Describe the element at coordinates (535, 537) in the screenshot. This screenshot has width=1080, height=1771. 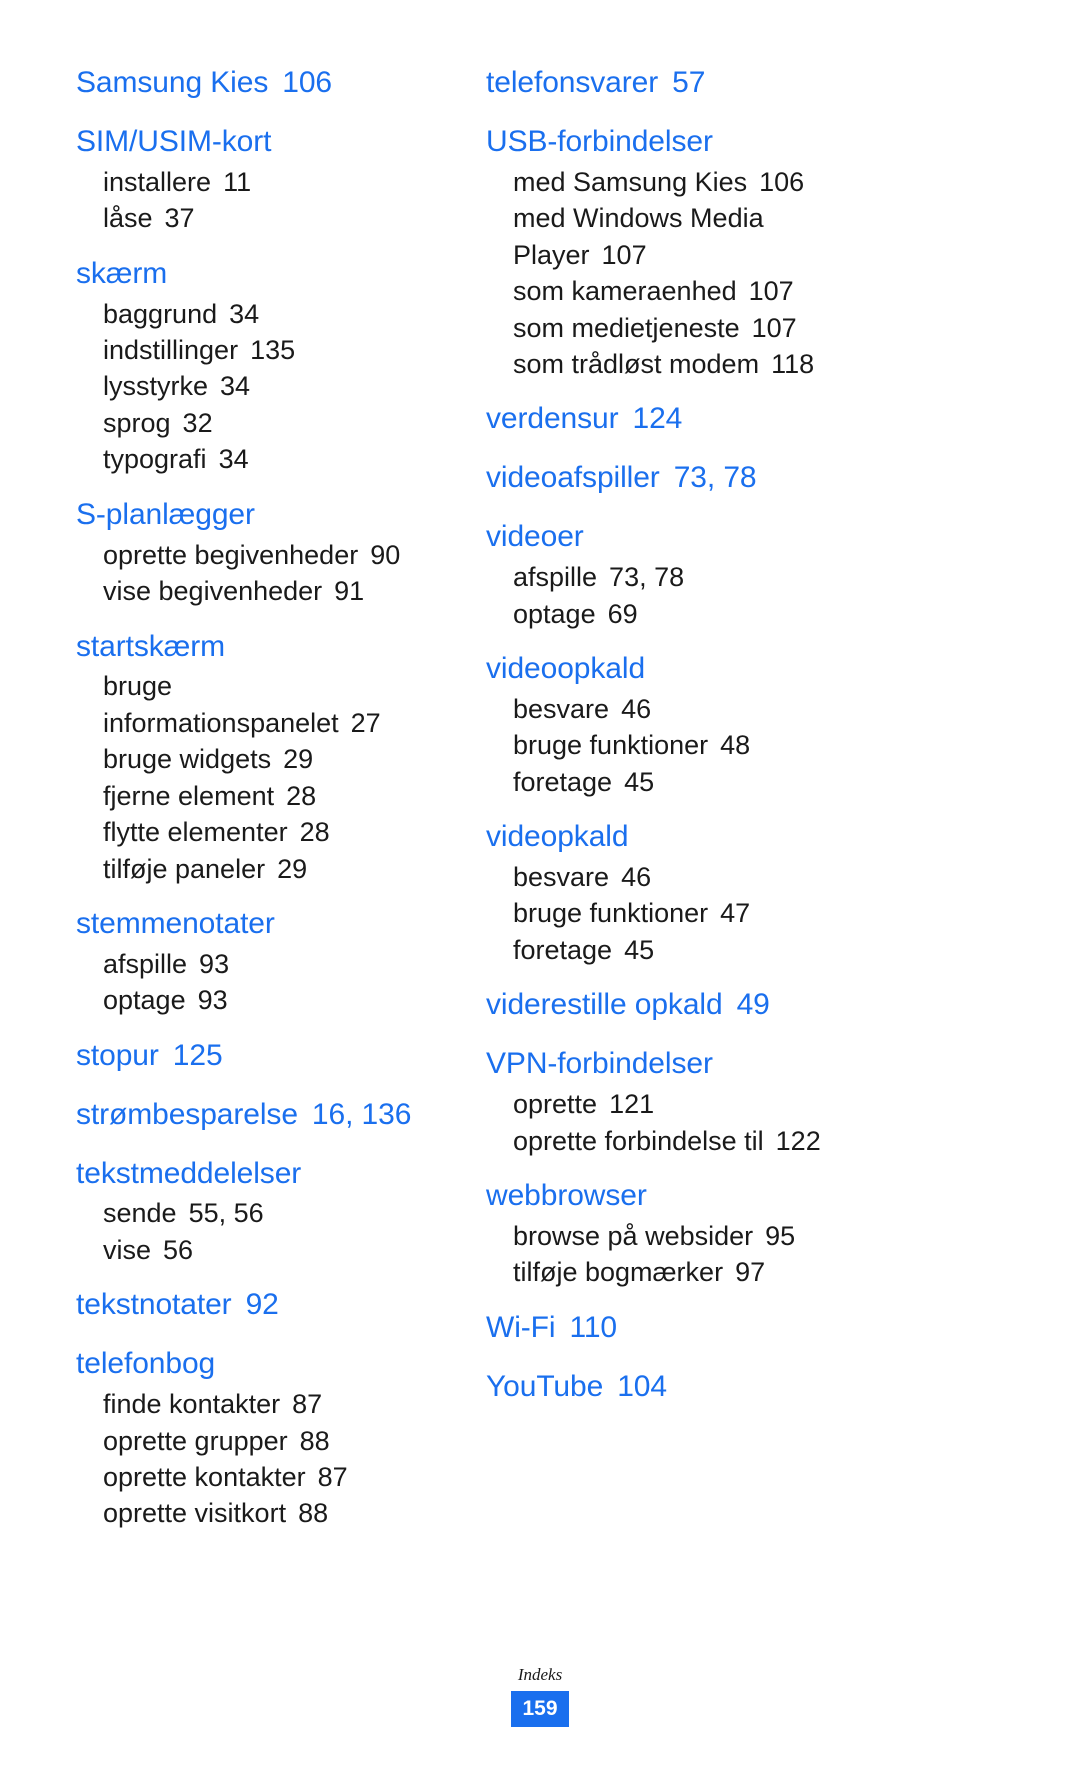
I see `index-heading-label: videoer` at that location.